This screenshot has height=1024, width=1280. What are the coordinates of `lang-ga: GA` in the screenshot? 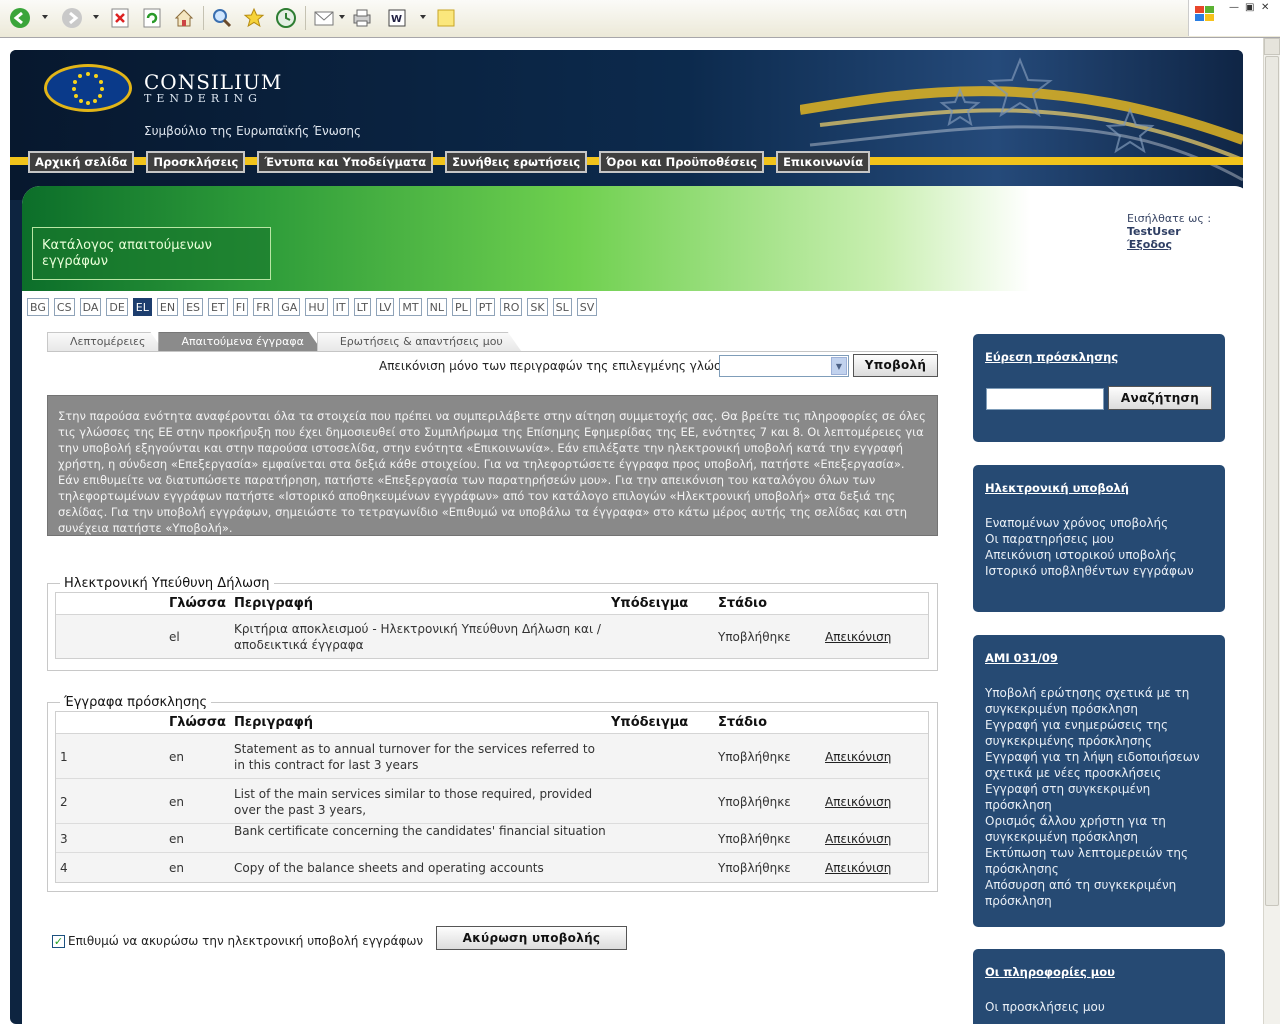 It's located at (289, 307).